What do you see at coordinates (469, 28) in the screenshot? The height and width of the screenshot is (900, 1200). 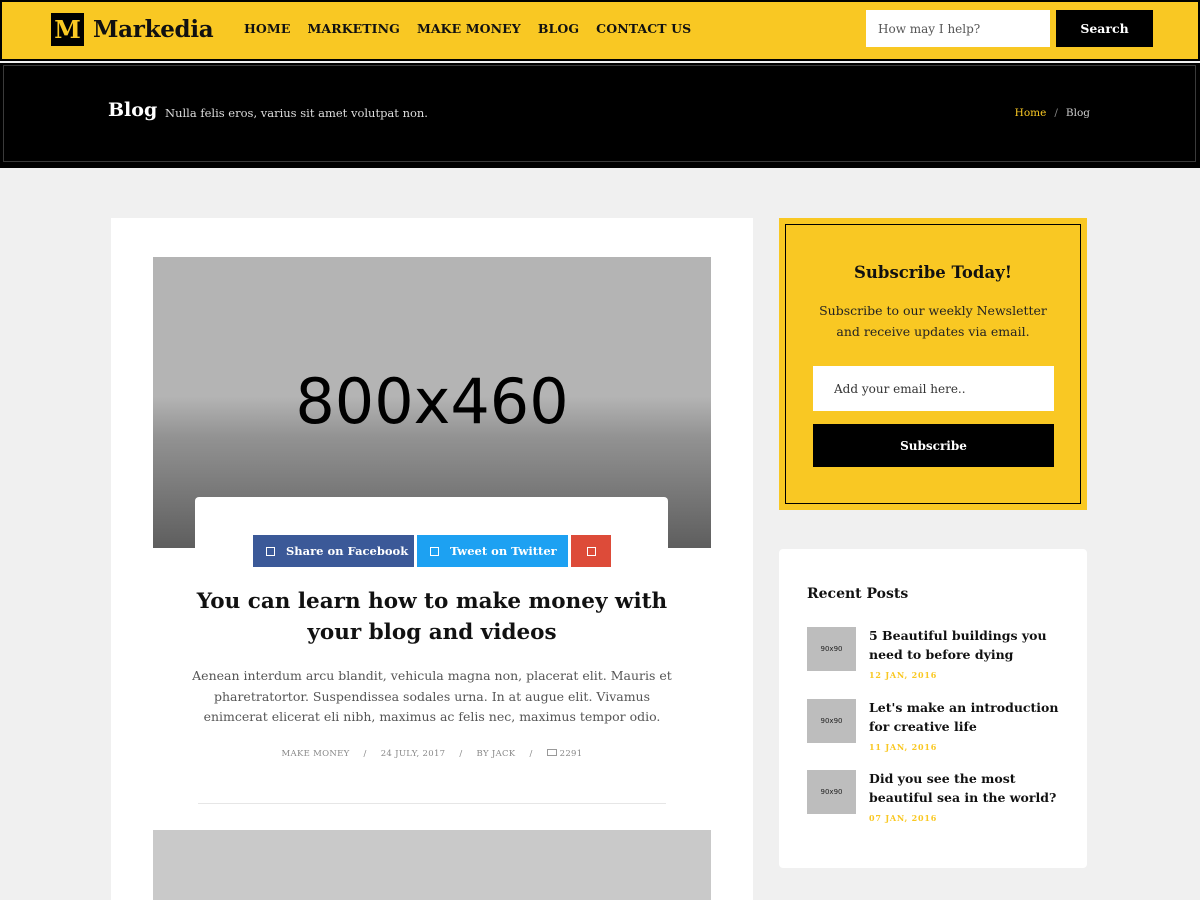 I see `nav-item-make-money: MAKE MONEY` at bounding box center [469, 28].